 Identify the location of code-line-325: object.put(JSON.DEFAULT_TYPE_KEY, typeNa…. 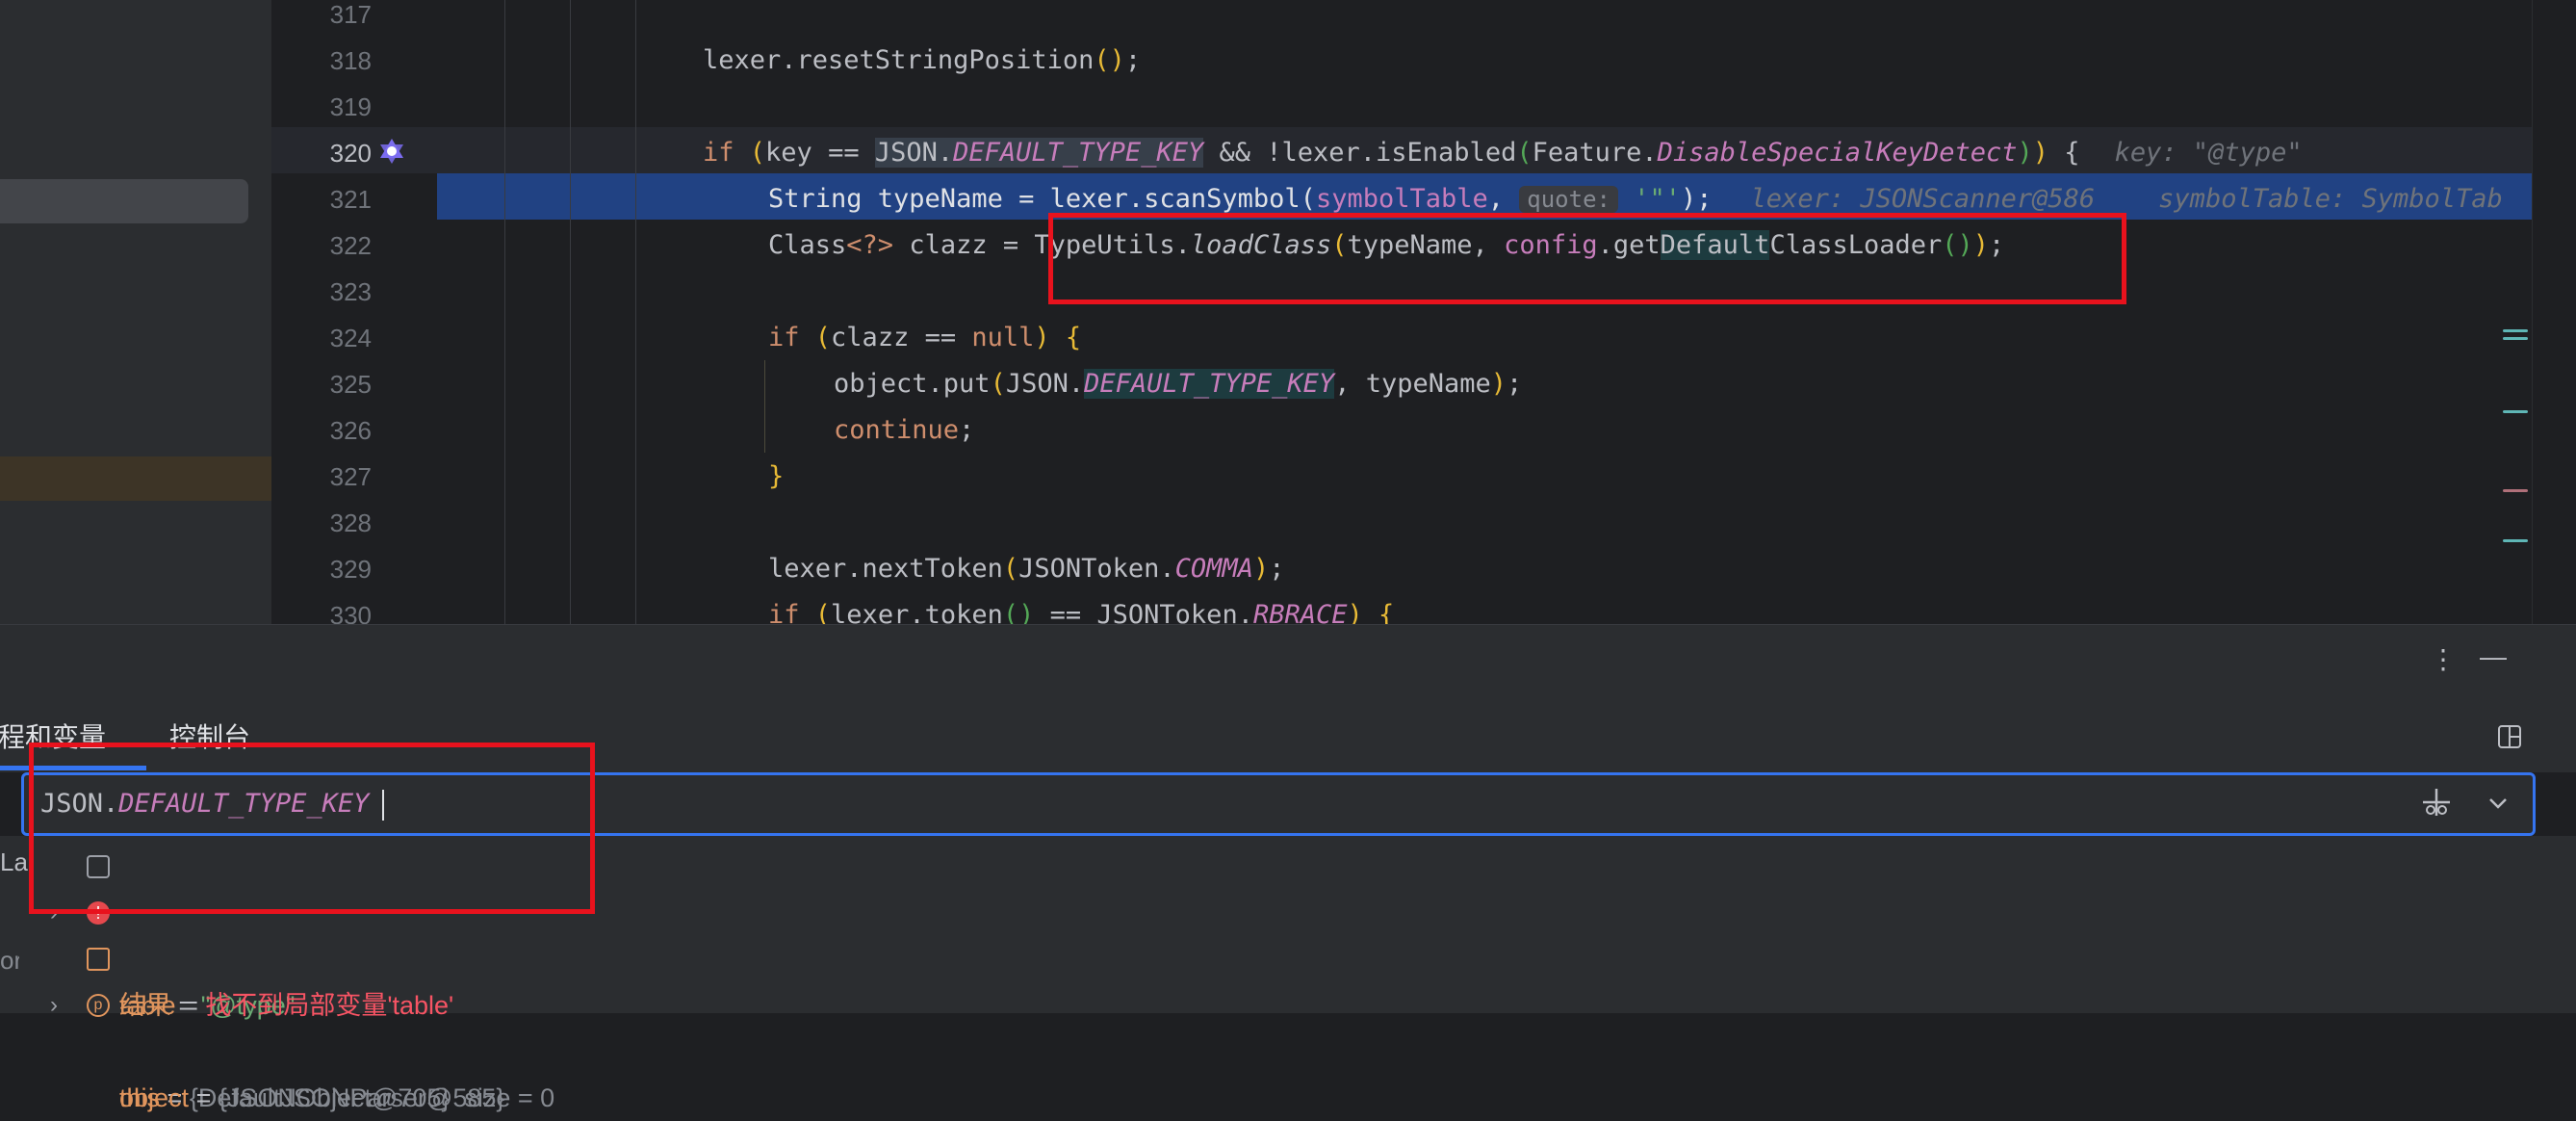
(1179, 384).